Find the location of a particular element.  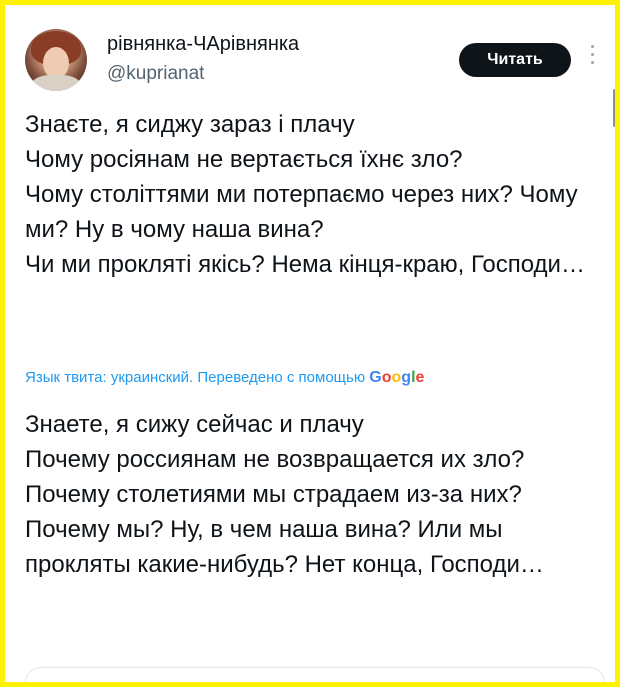

quoted-card-preview is located at coordinates (315, 674).